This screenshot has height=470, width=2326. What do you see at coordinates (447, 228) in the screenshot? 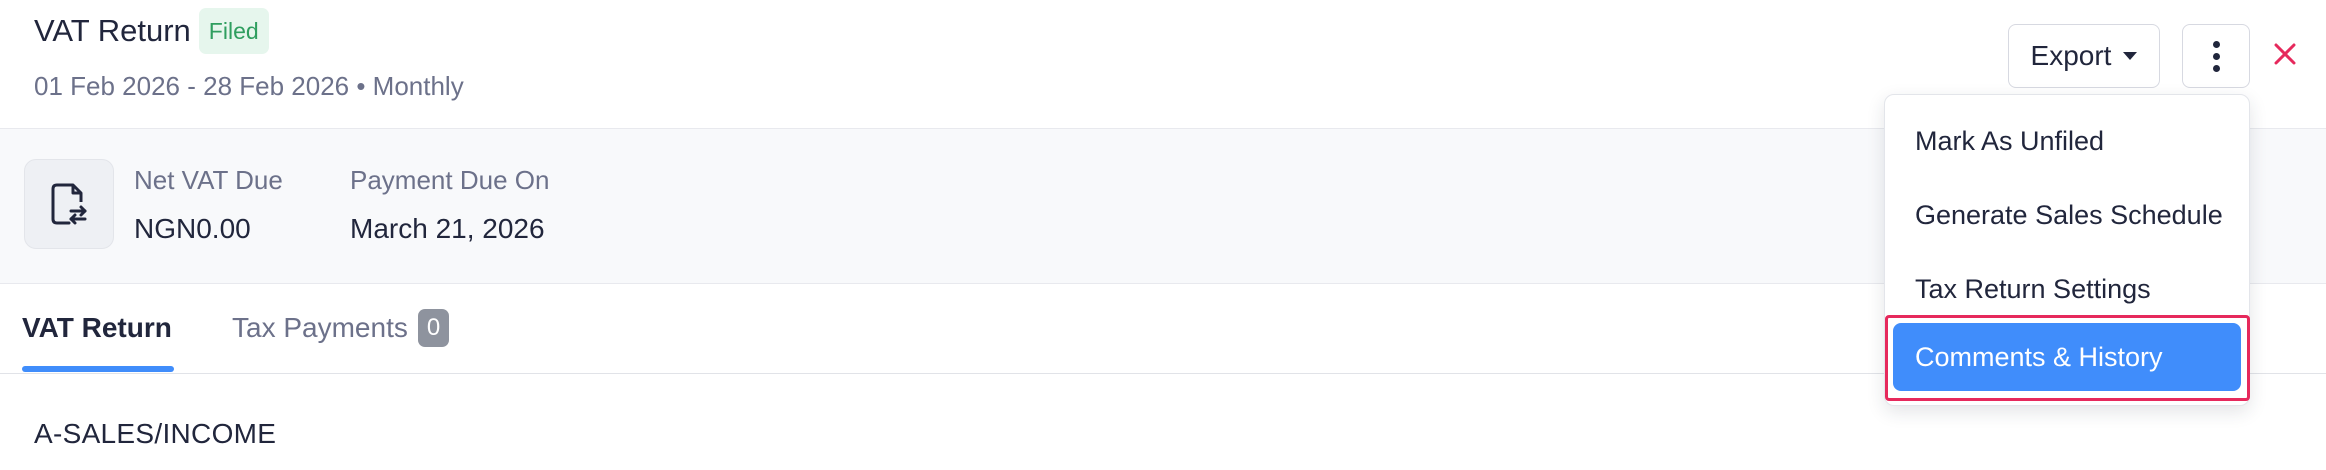
I see `payment-due-value: March 21, 2026` at bounding box center [447, 228].